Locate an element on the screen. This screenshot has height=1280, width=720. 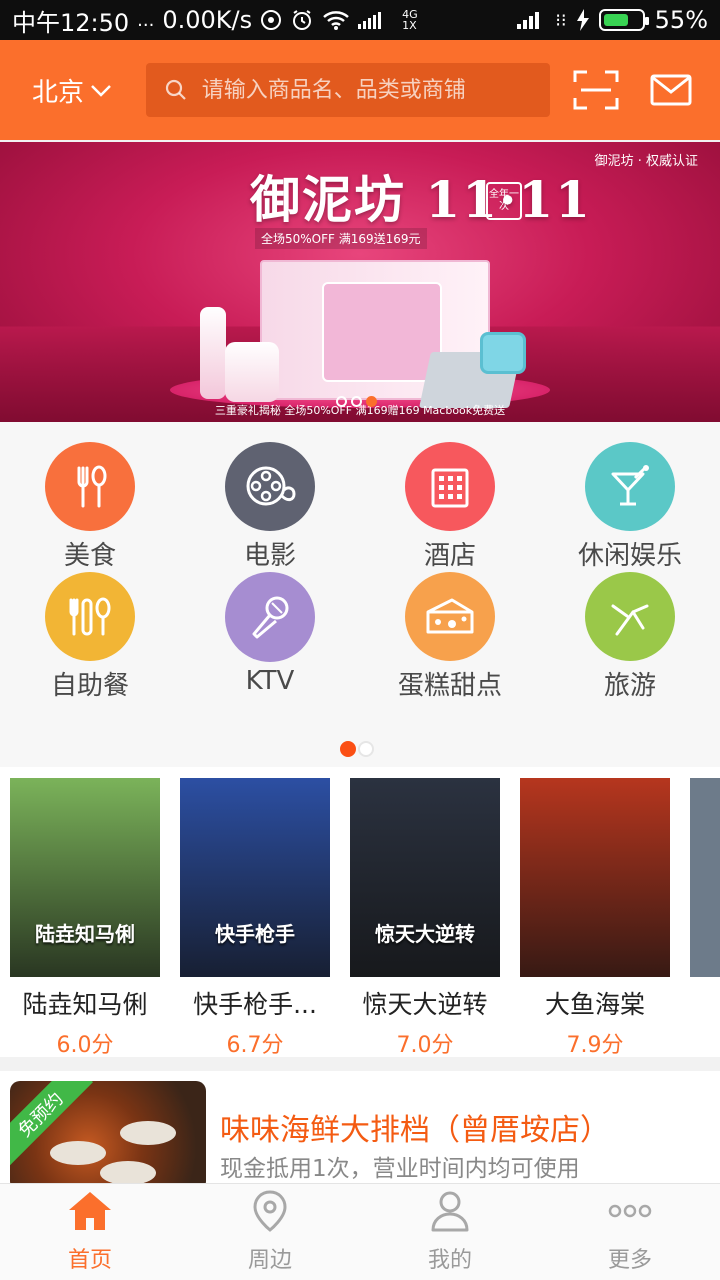
category-item: 酒店 is located at coordinates (450, 507).